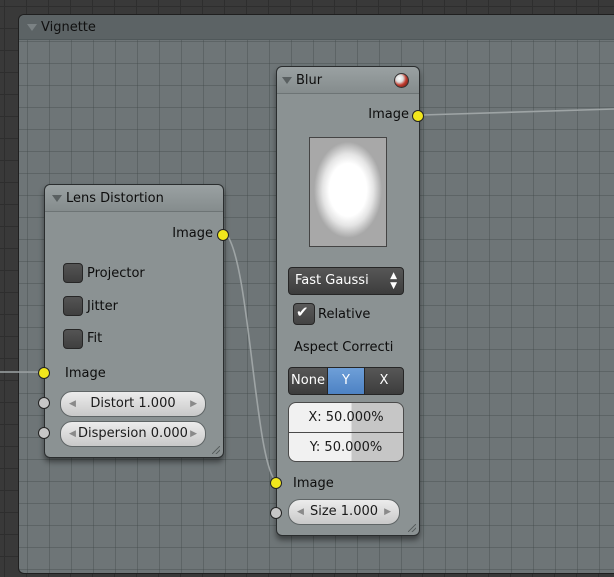 The image size is (614, 577). What do you see at coordinates (73, 306) in the screenshot?
I see `jitter-checkbox` at bounding box center [73, 306].